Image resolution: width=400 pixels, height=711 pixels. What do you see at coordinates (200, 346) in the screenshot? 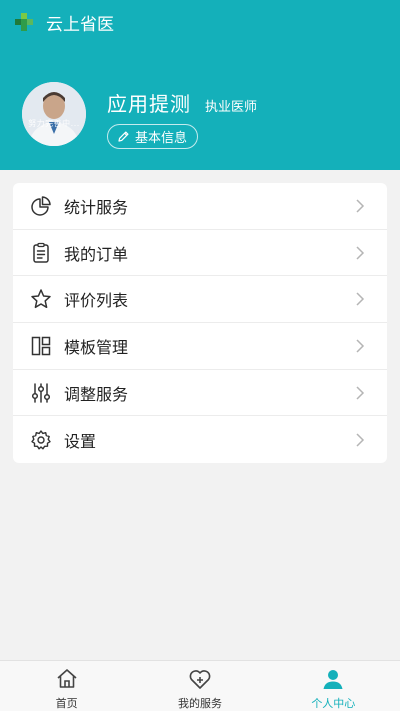
I see `menu-item-templates: 模板管理` at bounding box center [200, 346].